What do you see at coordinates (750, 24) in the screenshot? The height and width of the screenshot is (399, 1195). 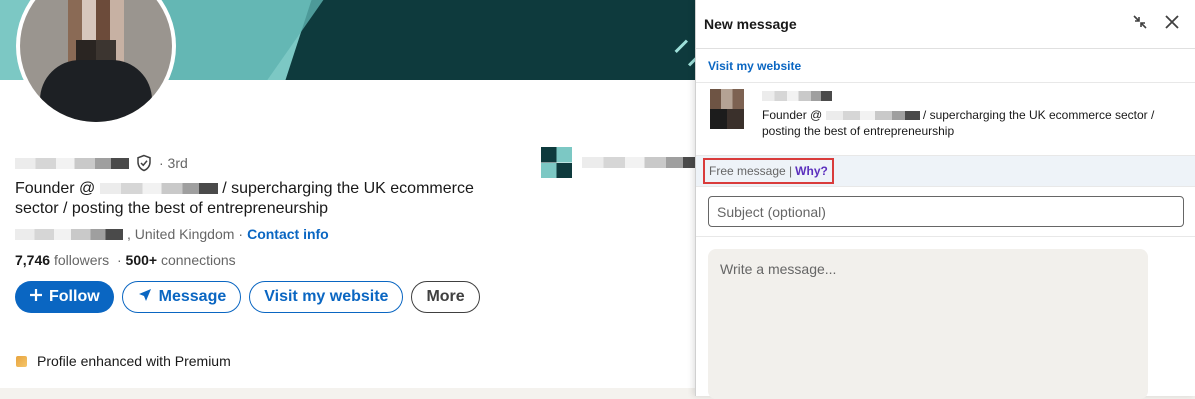 I see `message-title: New message` at bounding box center [750, 24].